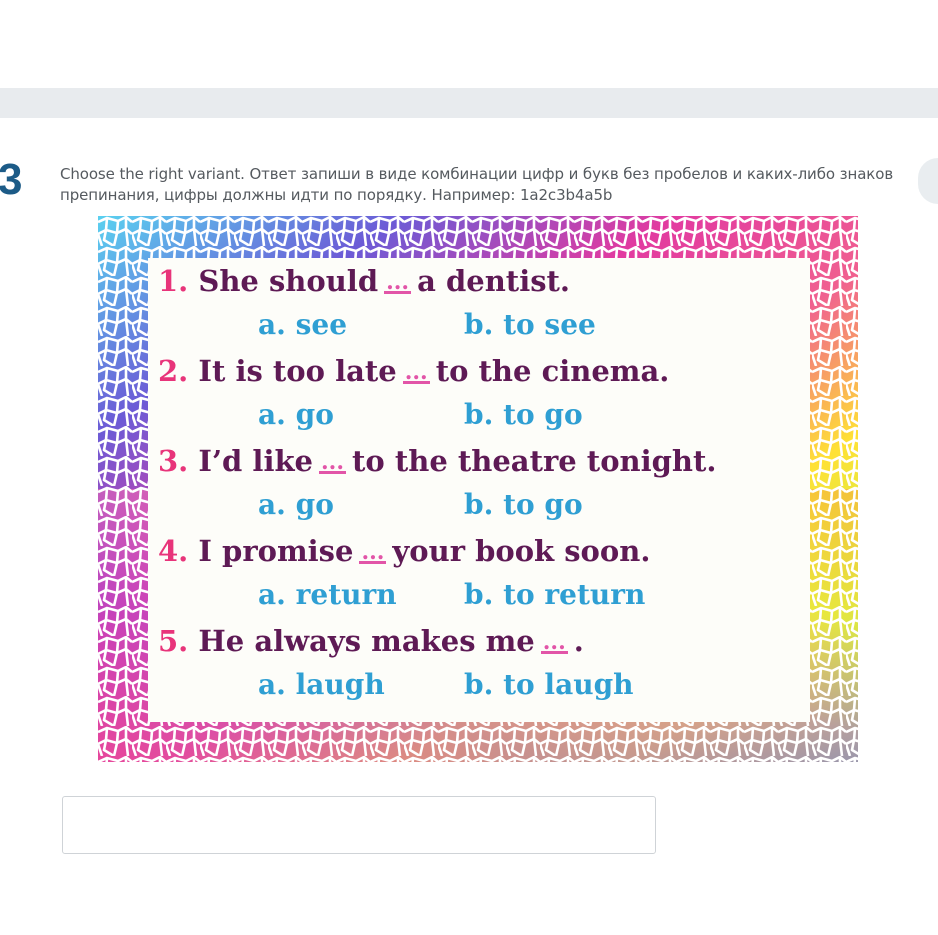  Describe the element at coordinates (173, 551) in the screenshot. I see `item-number: 4.` at that location.